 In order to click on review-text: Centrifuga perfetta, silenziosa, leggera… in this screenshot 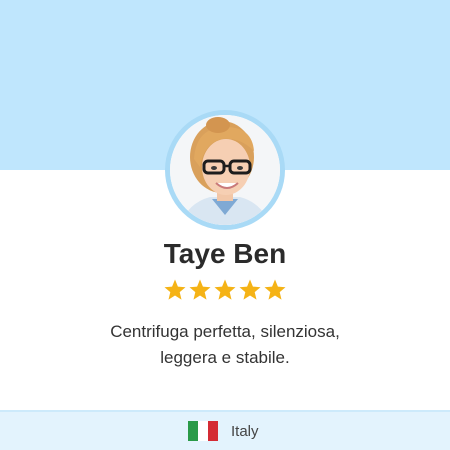, I will do `click(225, 344)`.